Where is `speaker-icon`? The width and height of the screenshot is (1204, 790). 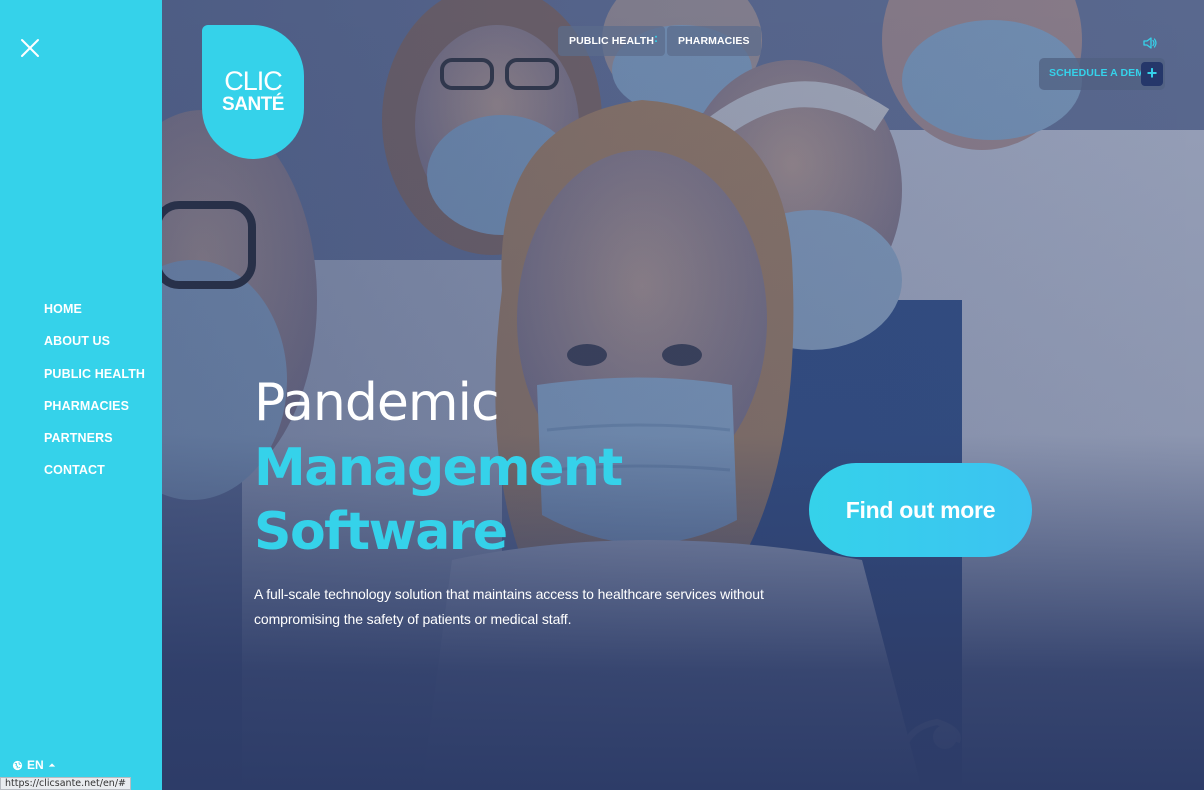
speaker-icon is located at coordinates (1150, 43).